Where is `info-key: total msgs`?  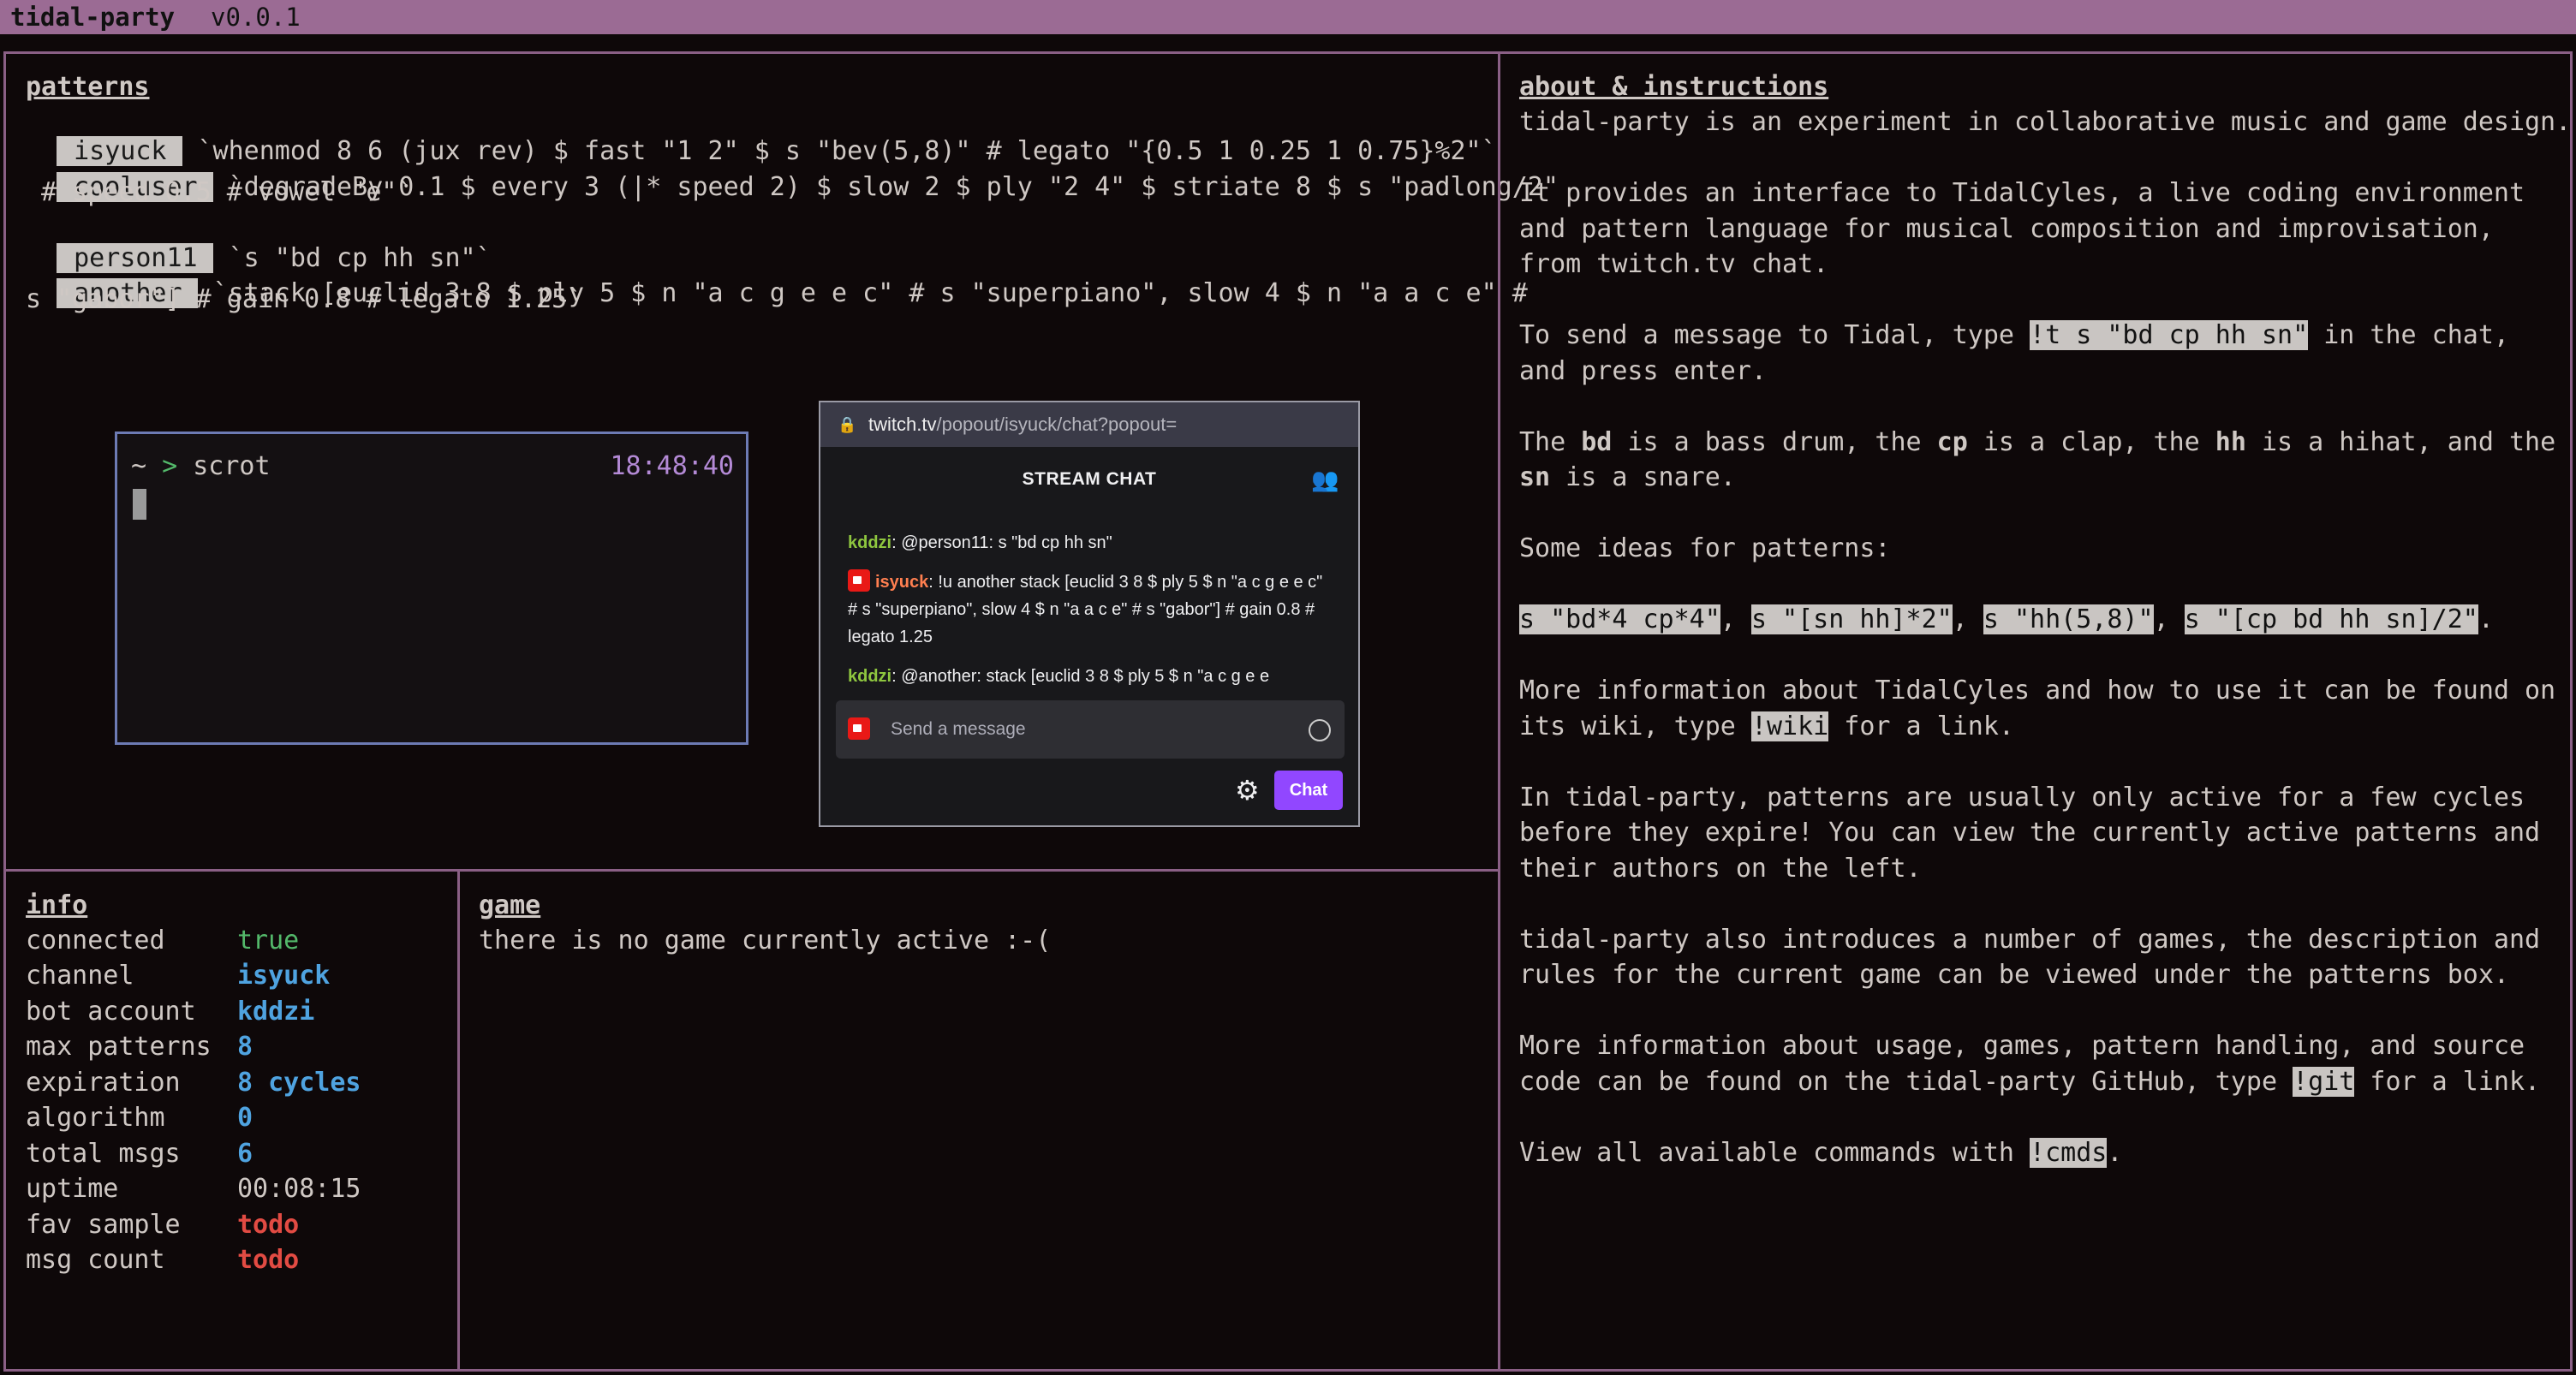
info-key: total msgs is located at coordinates (104, 1154).